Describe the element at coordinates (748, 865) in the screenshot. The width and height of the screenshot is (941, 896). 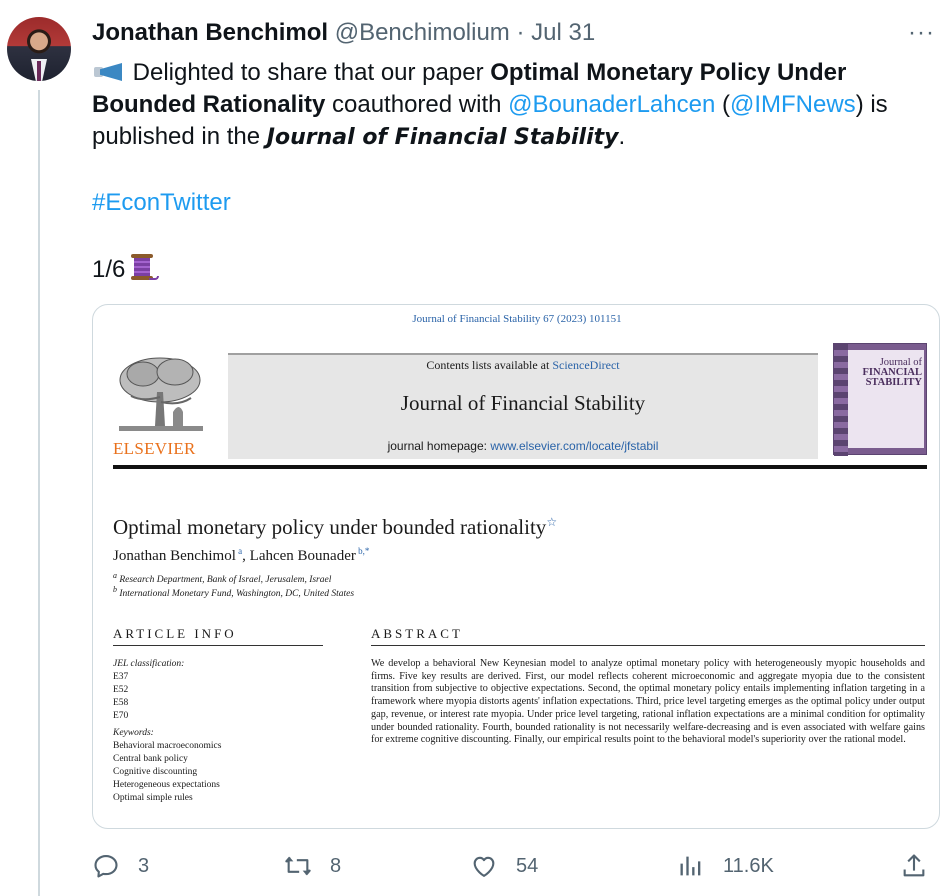
I see `views-count: 11.6K` at that location.